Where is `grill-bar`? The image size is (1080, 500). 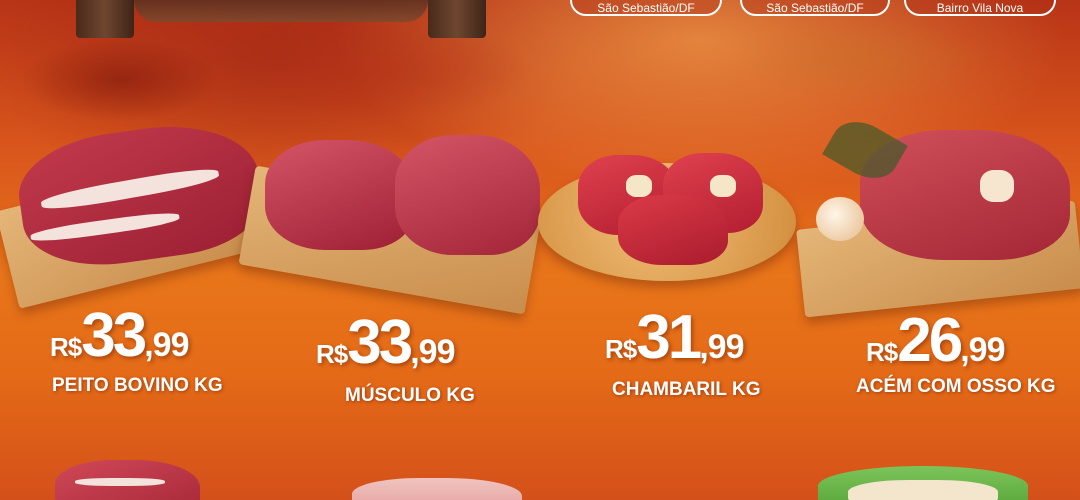
grill-bar is located at coordinates (281, 11).